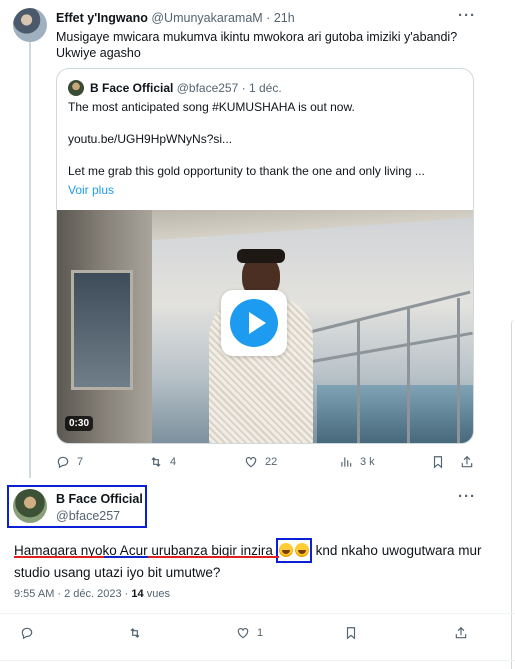 This screenshot has width=515, height=669. What do you see at coordinates (357, 462) in the screenshot?
I see `views-button: 3 k` at bounding box center [357, 462].